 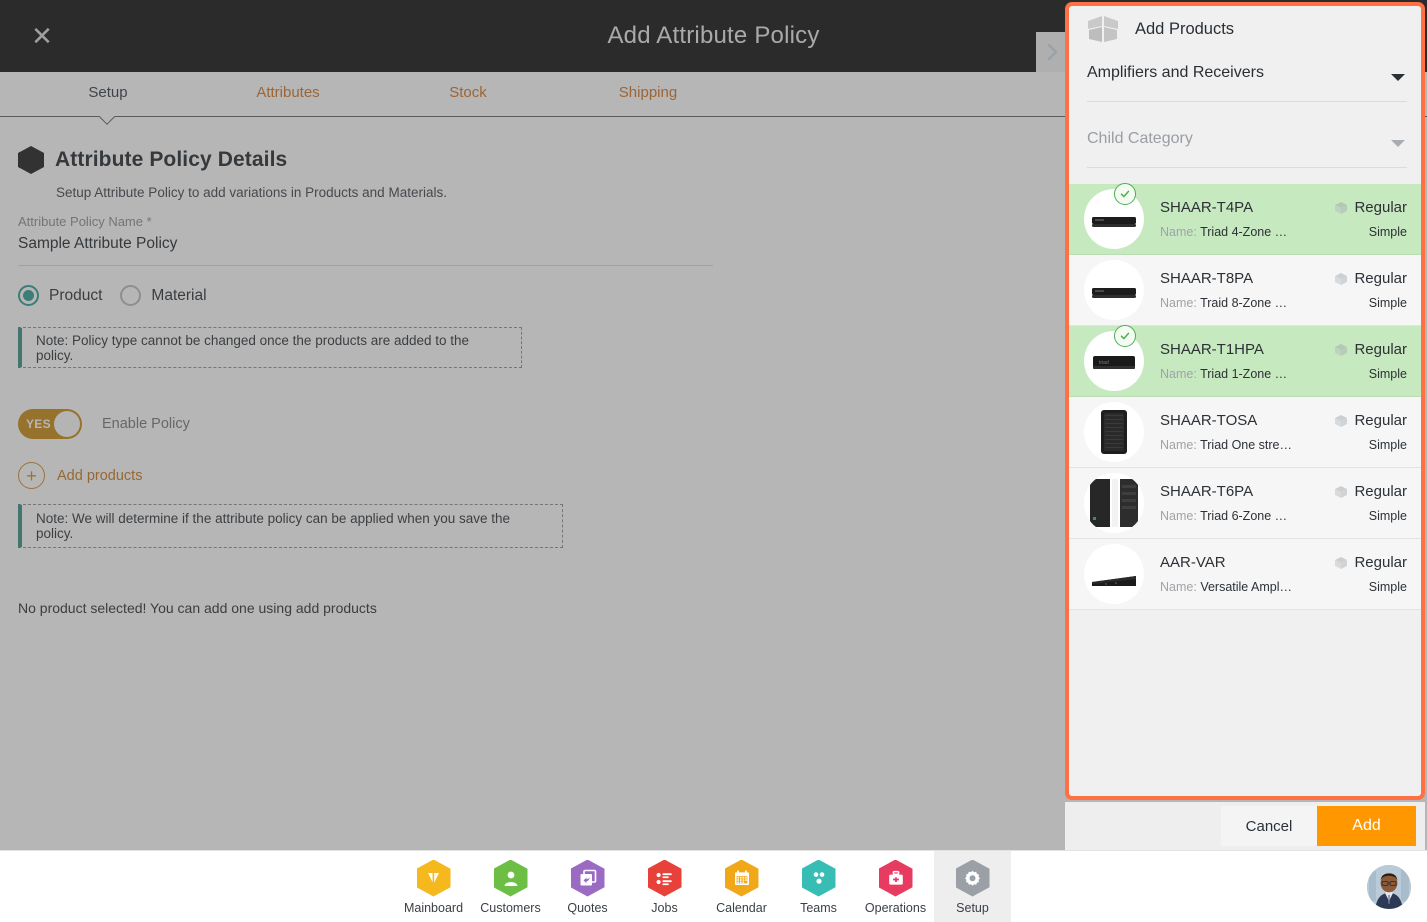 I want to click on operations-icon, so click(x=895, y=878).